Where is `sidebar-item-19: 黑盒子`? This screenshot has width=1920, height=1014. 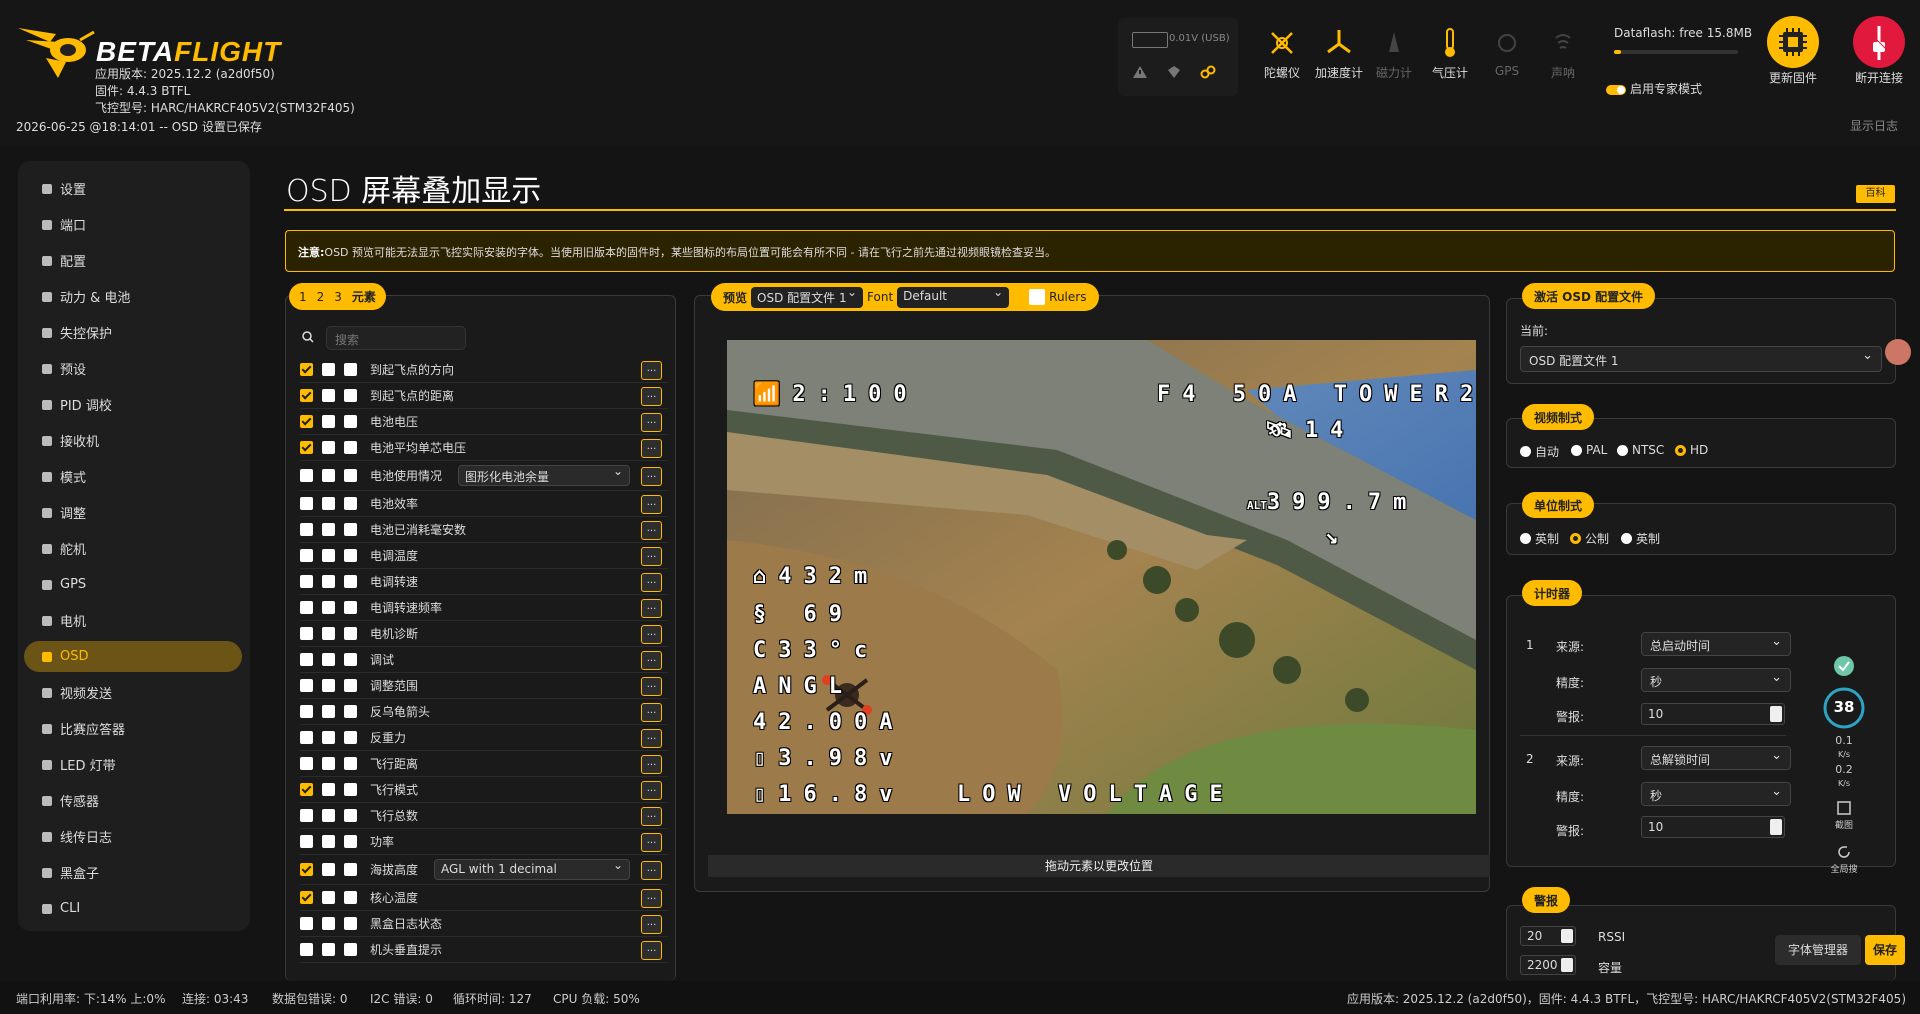
sidebar-item-19: 黑盒子 is located at coordinates (133, 872).